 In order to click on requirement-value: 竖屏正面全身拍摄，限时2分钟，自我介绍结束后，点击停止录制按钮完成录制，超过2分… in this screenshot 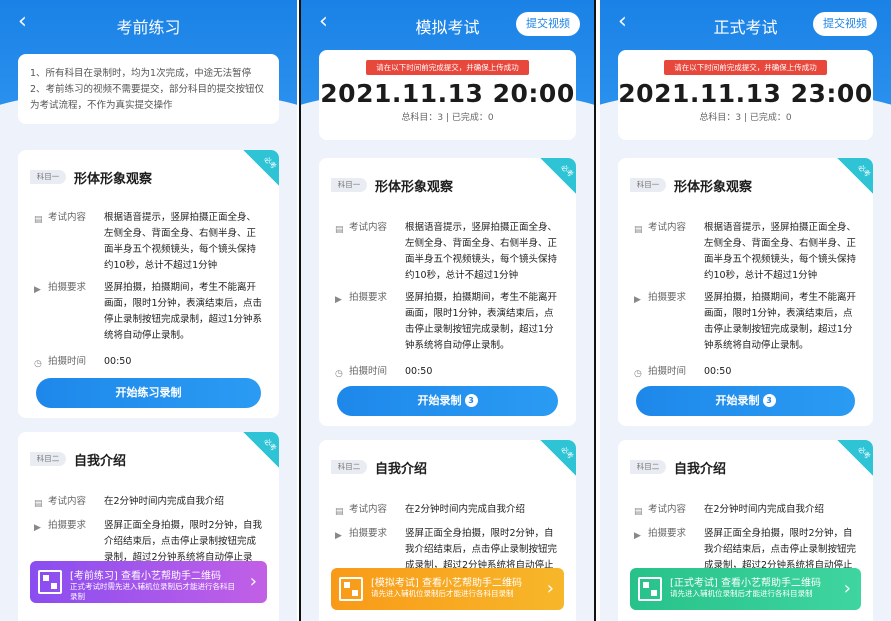, I will do `click(183, 541)`.